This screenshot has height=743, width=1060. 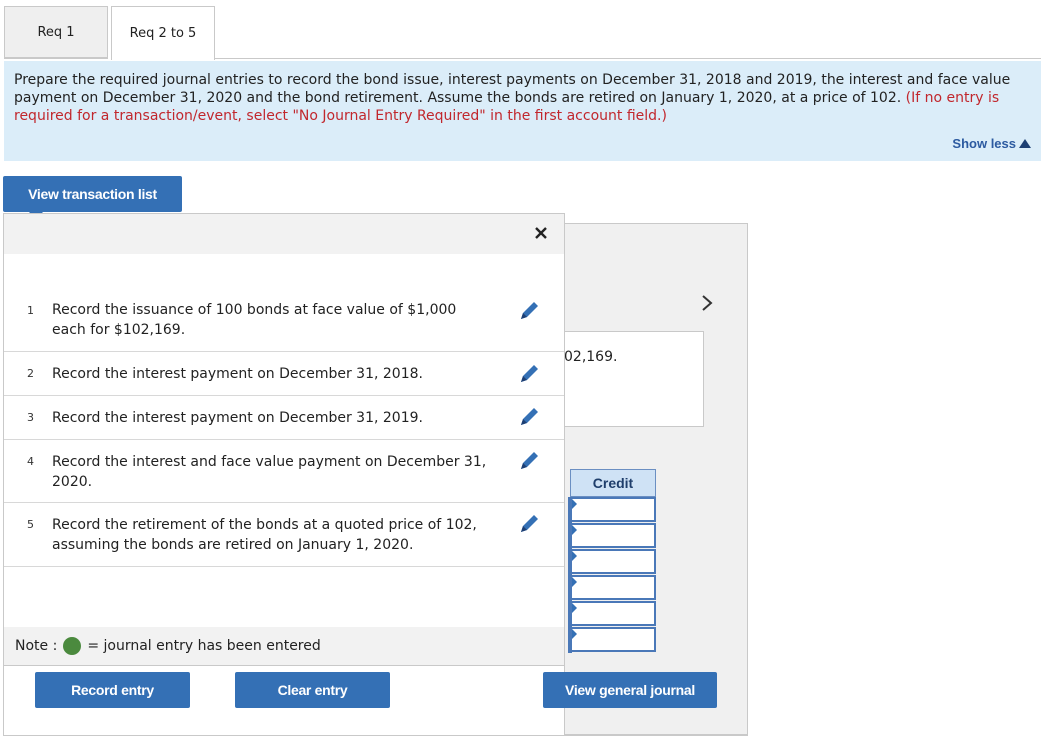 I want to click on tab-req-2-to-5: Req 2 to 5, so click(x=163, y=33).